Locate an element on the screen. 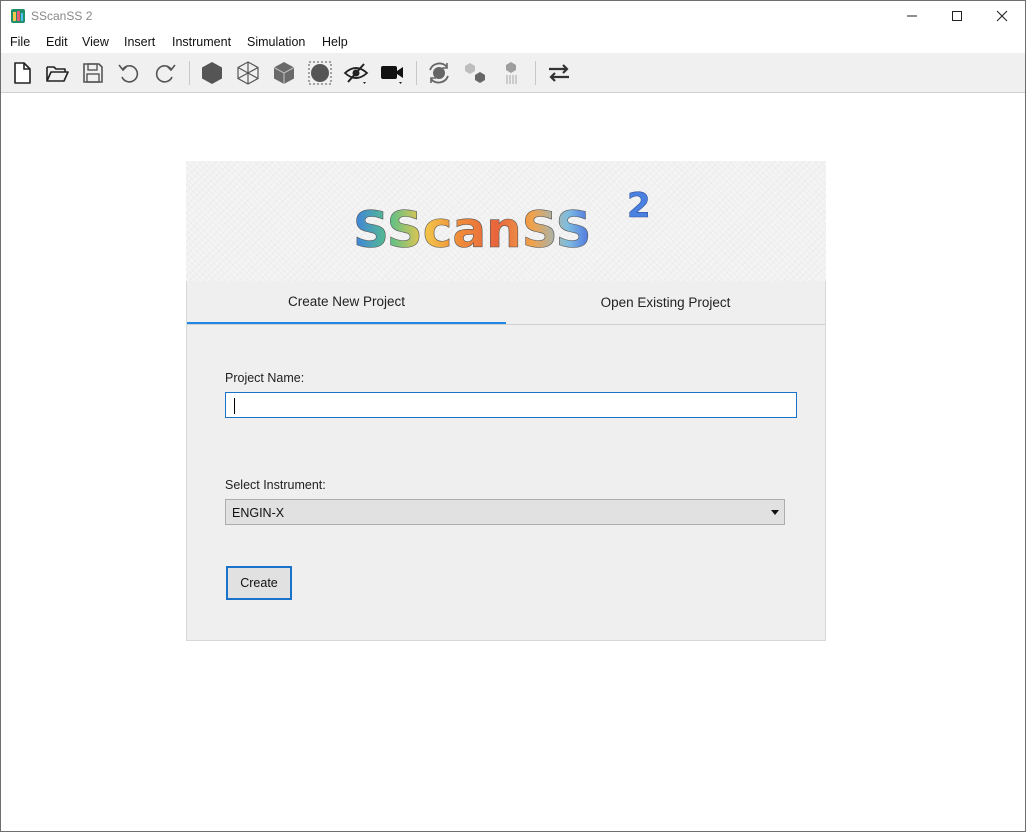  close-button is located at coordinates (1002, 16).